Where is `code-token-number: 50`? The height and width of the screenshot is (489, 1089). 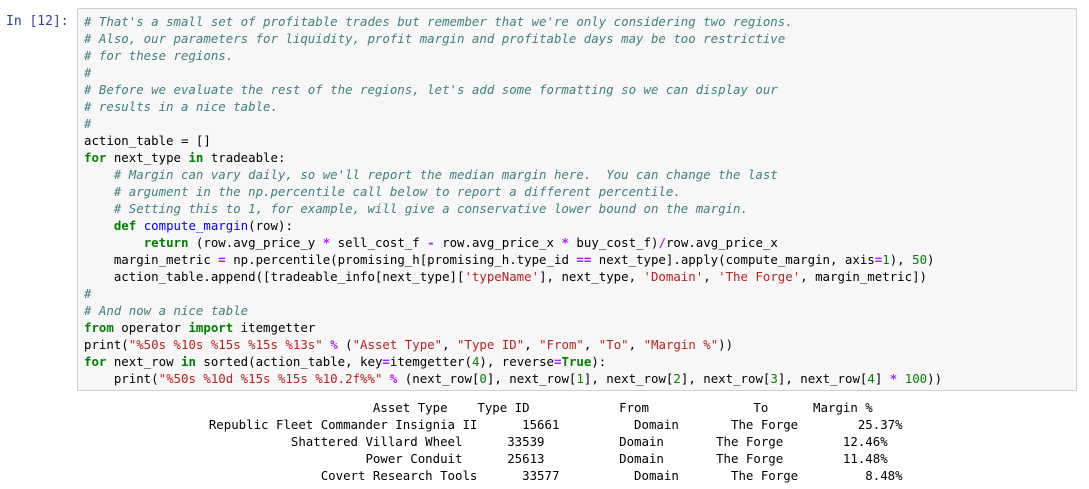 code-token-number: 50 is located at coordinates (920, 259).